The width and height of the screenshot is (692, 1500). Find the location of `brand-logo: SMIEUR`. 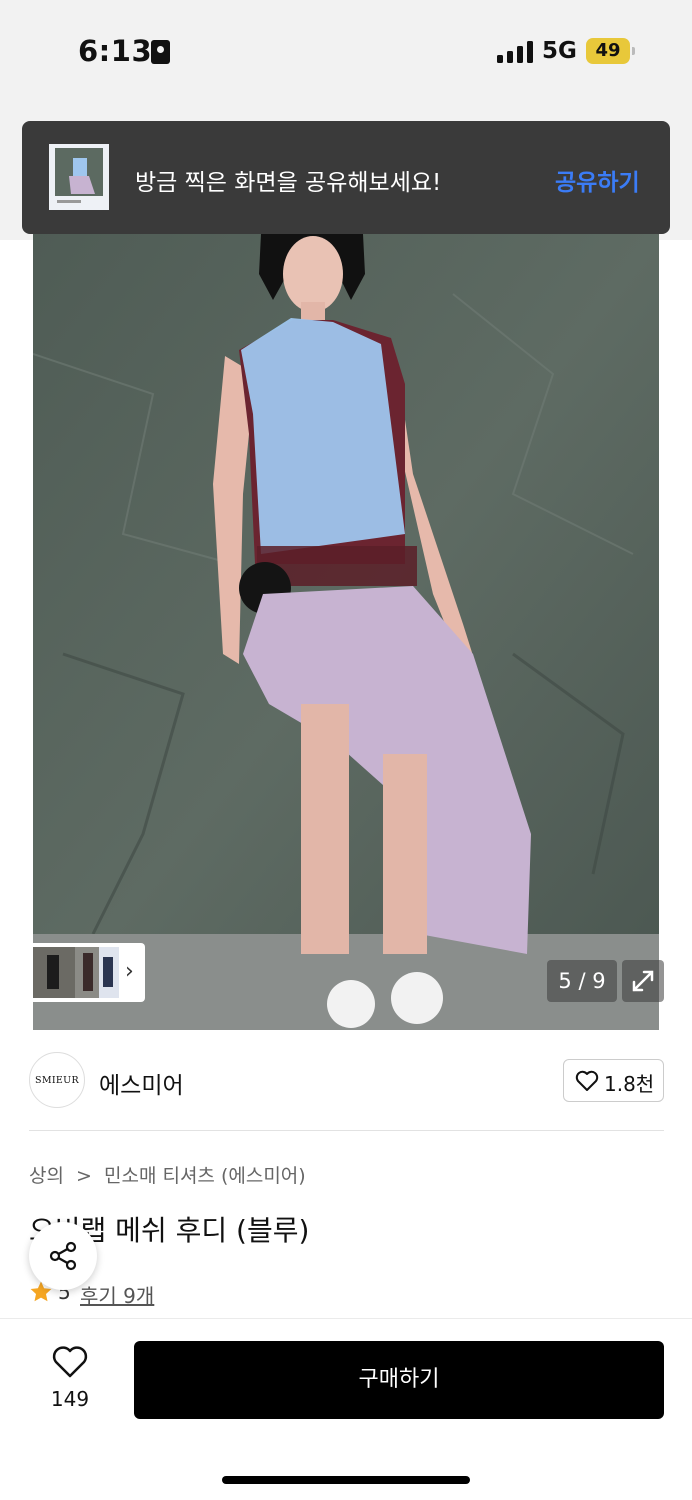

brand-logo: SMIEUR is located at coordinates (57, 1080).